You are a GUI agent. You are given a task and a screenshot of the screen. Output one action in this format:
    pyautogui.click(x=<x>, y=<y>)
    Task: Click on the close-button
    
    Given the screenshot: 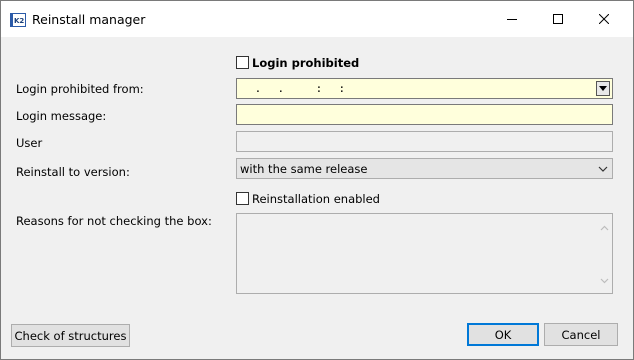 What is the action you would take?
    pyautogui.click(x=604, y=19)
    